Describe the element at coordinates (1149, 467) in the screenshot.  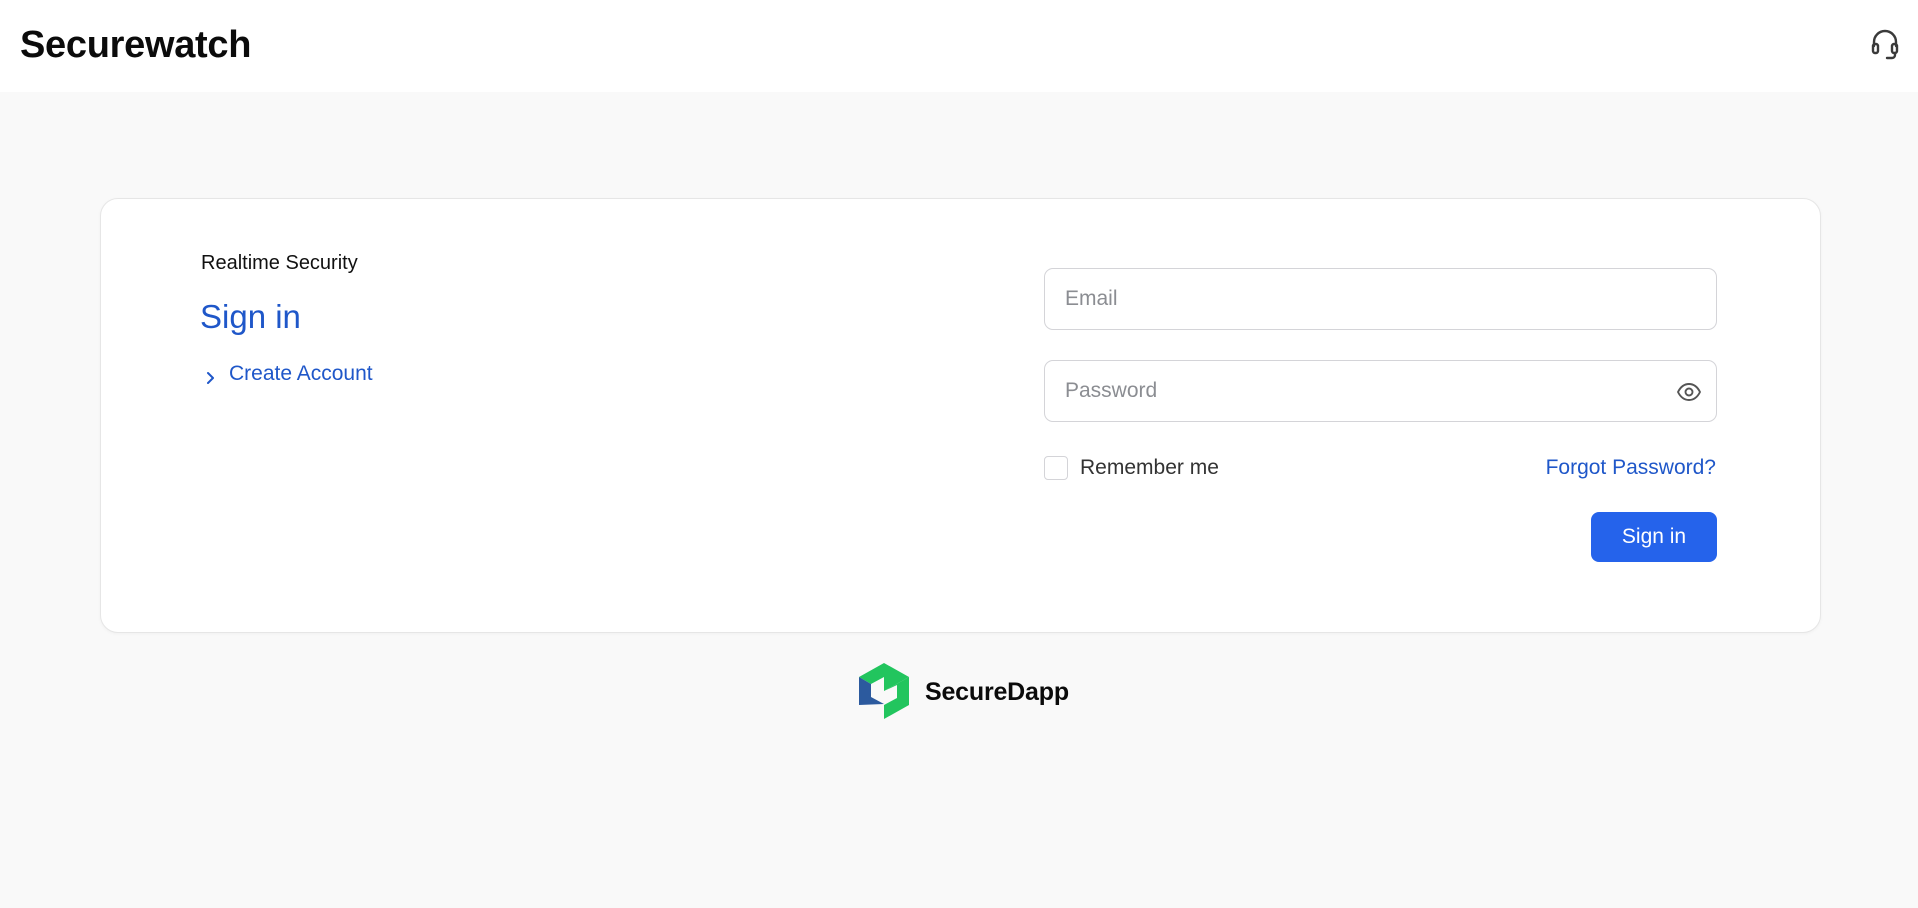
I see `remember-me-label: Remember me` at that location.